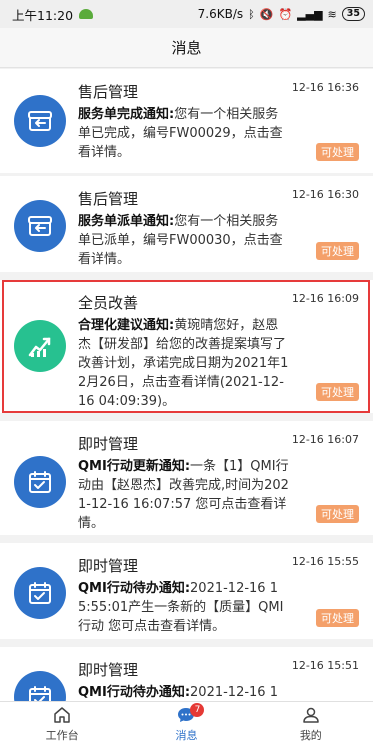 This screenshot has height=746, width=373. Describe the element at coordinates (184, 240) in the screenshot. I see `message-body: 服务单派单通知:您有一个相关服务单已派单，编号FW00030，点击查看详情。` at that location.